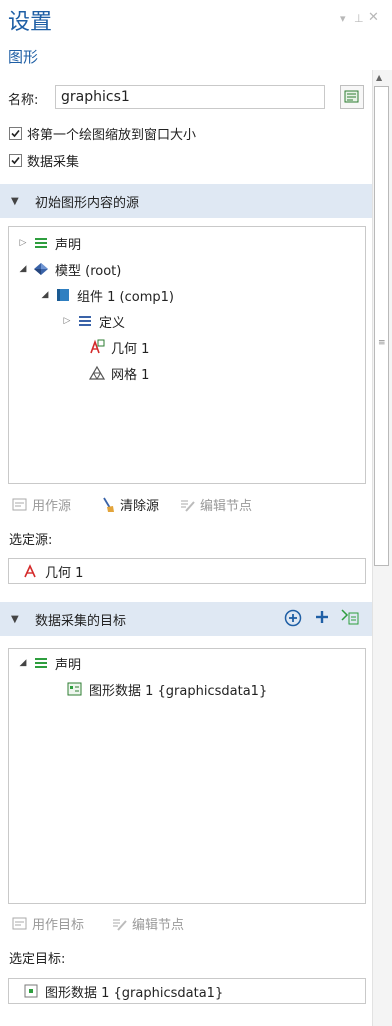 The height and width of the screenshot is (1026, 392). I want to click on use-as-target-icon, so click(20, 924).